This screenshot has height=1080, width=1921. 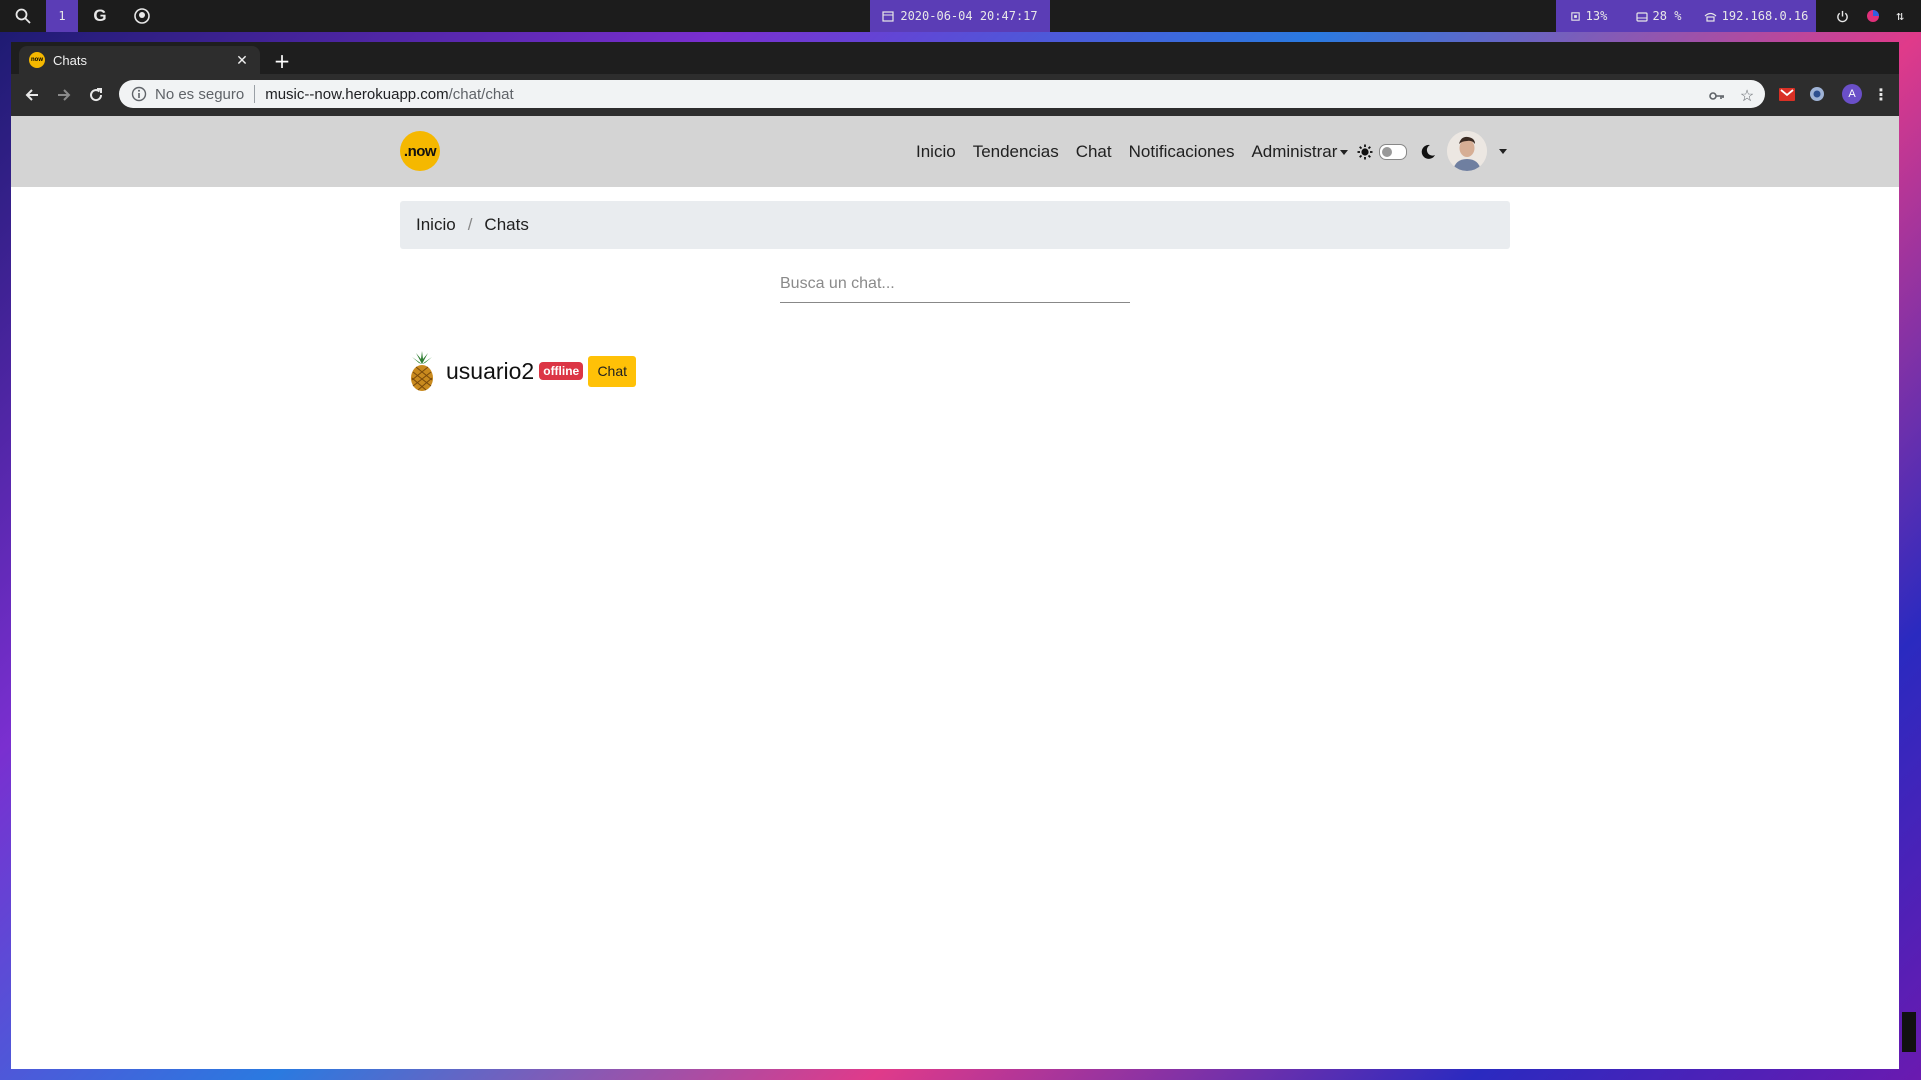 What do you see at coordinates (506, 224) in the screenshot?
I see `breadcrumb-chats: Chats` at bounding box center [506, 224].